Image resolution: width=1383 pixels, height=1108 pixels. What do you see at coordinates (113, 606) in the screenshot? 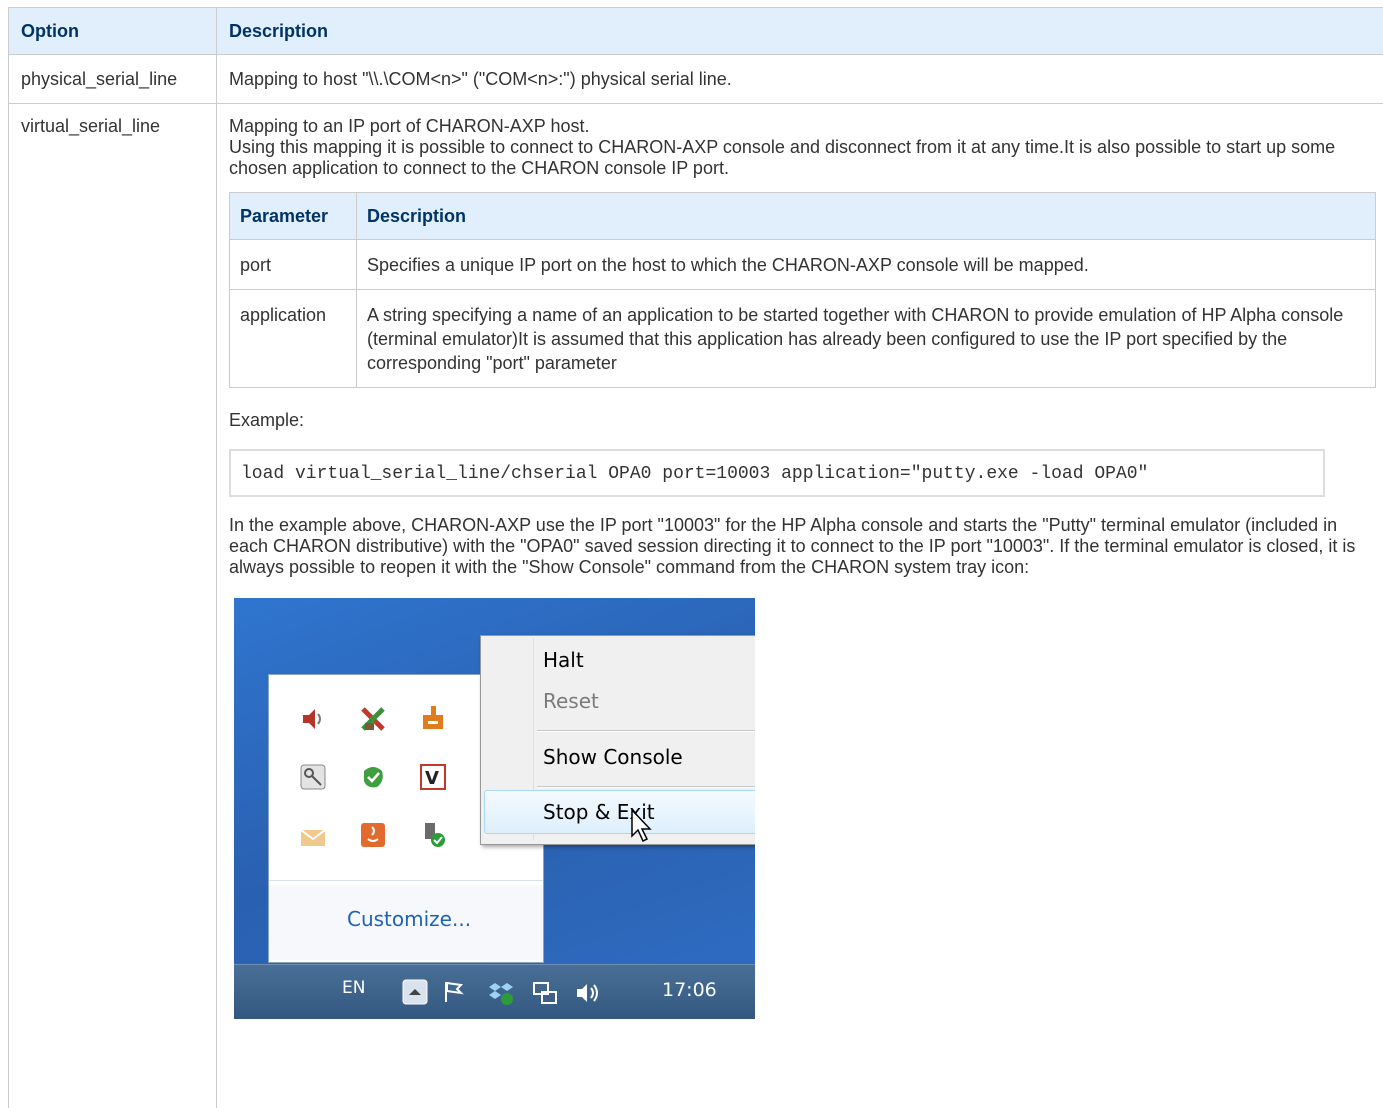
I see `option-name: virtual_serial_line` at bounding box center [113, 606].